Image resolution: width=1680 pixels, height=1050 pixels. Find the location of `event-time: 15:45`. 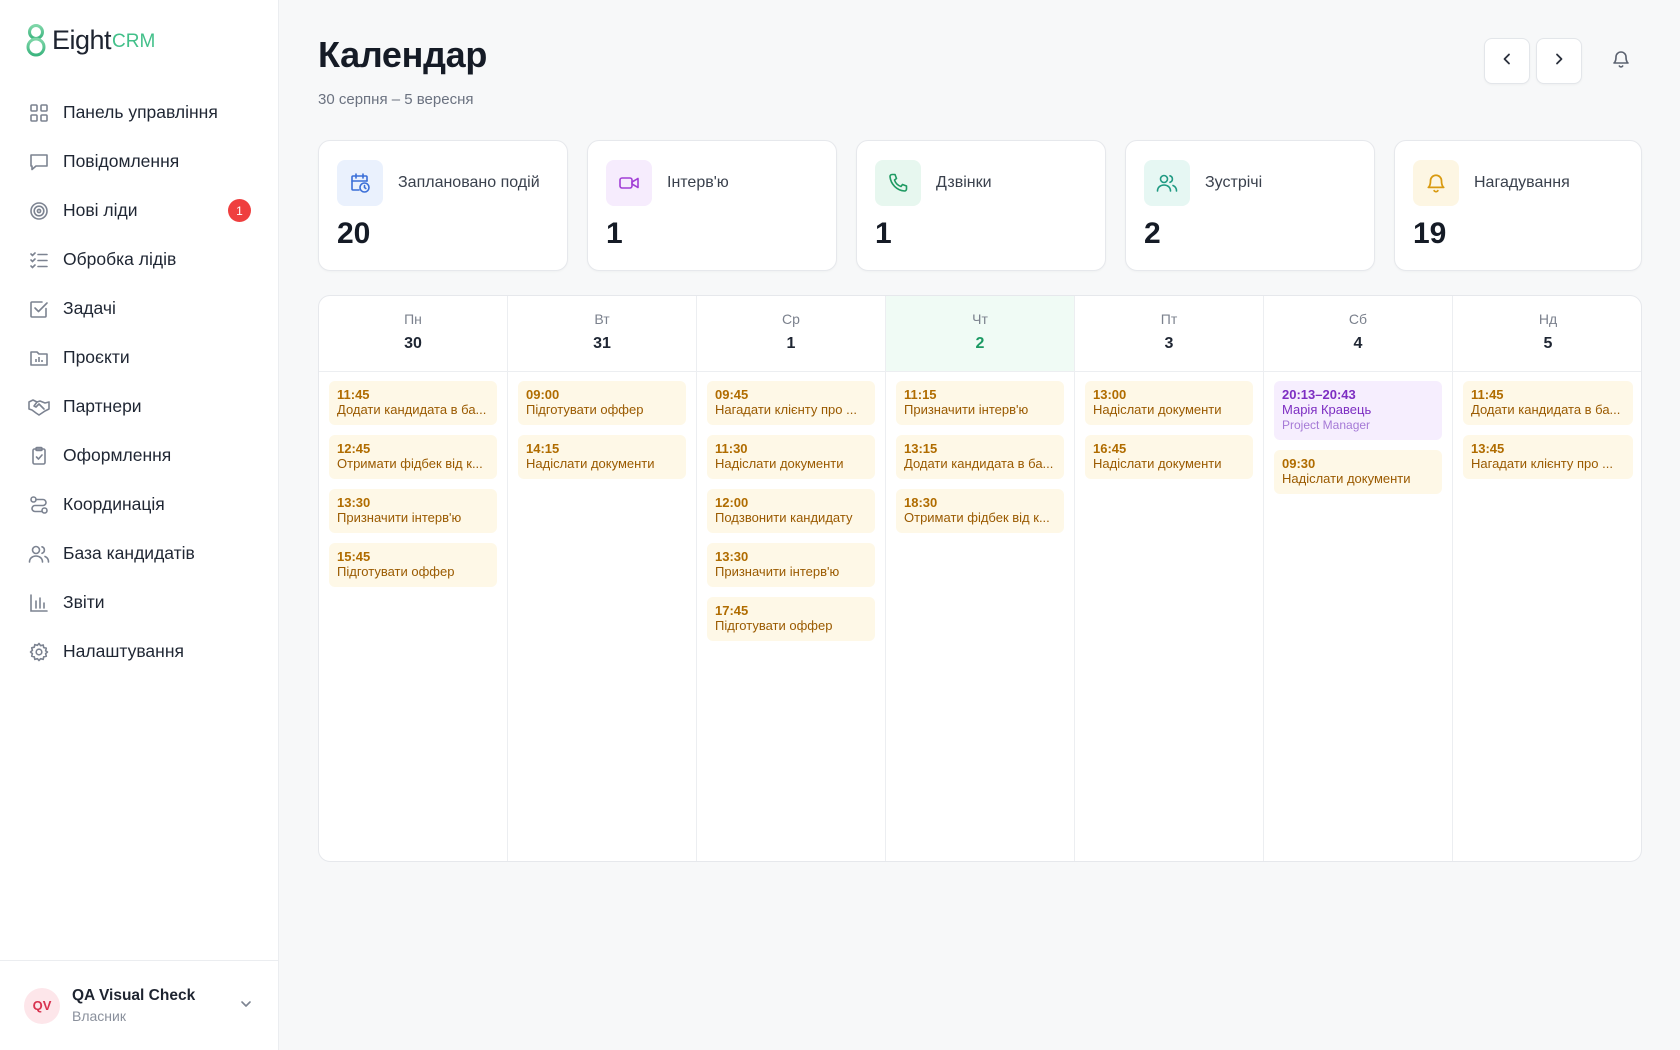

event-time: 15:45 is located at coordinates (354, 556).